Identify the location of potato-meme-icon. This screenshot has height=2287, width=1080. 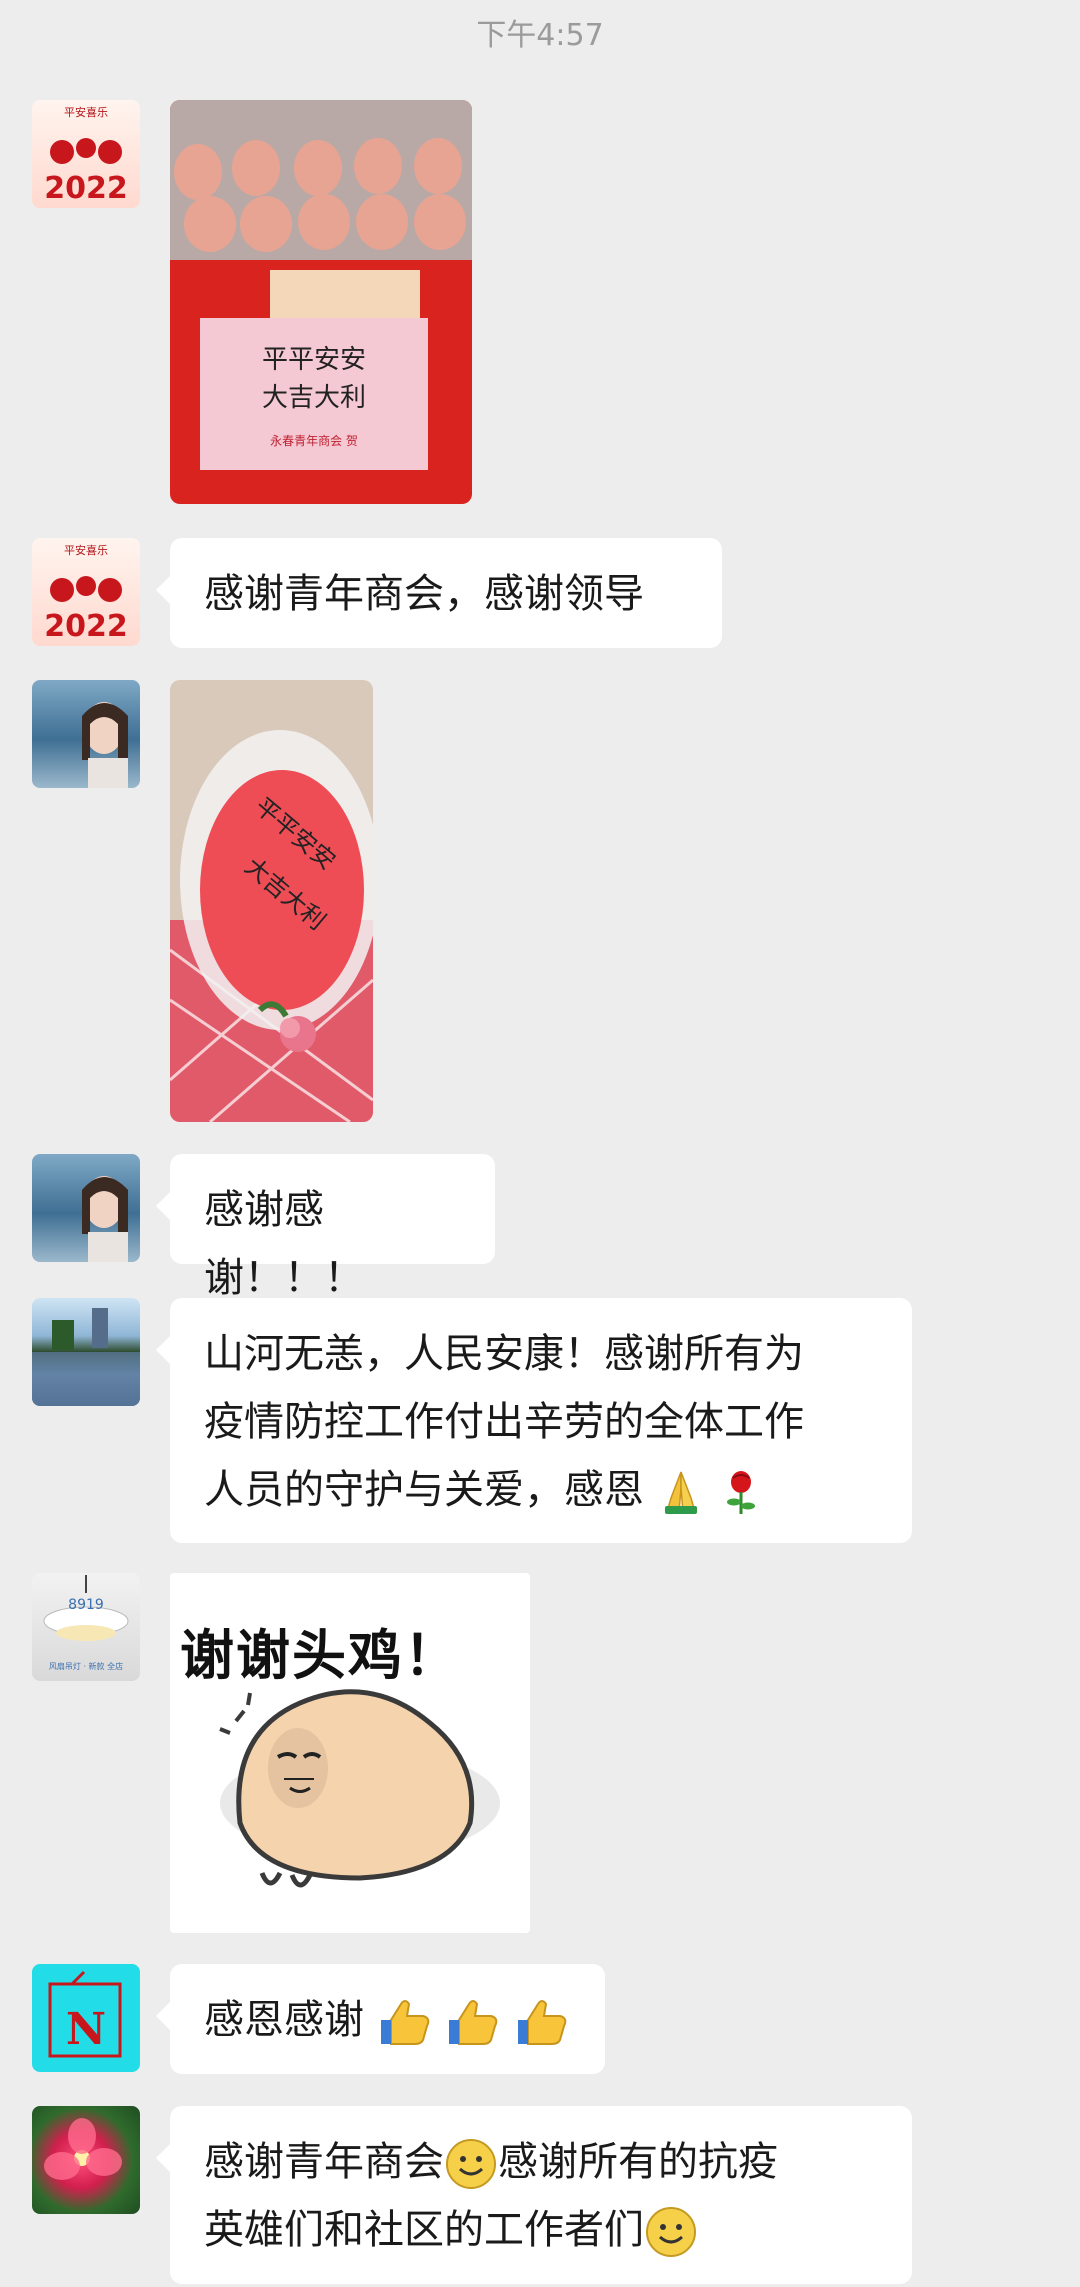
(359, 1788).